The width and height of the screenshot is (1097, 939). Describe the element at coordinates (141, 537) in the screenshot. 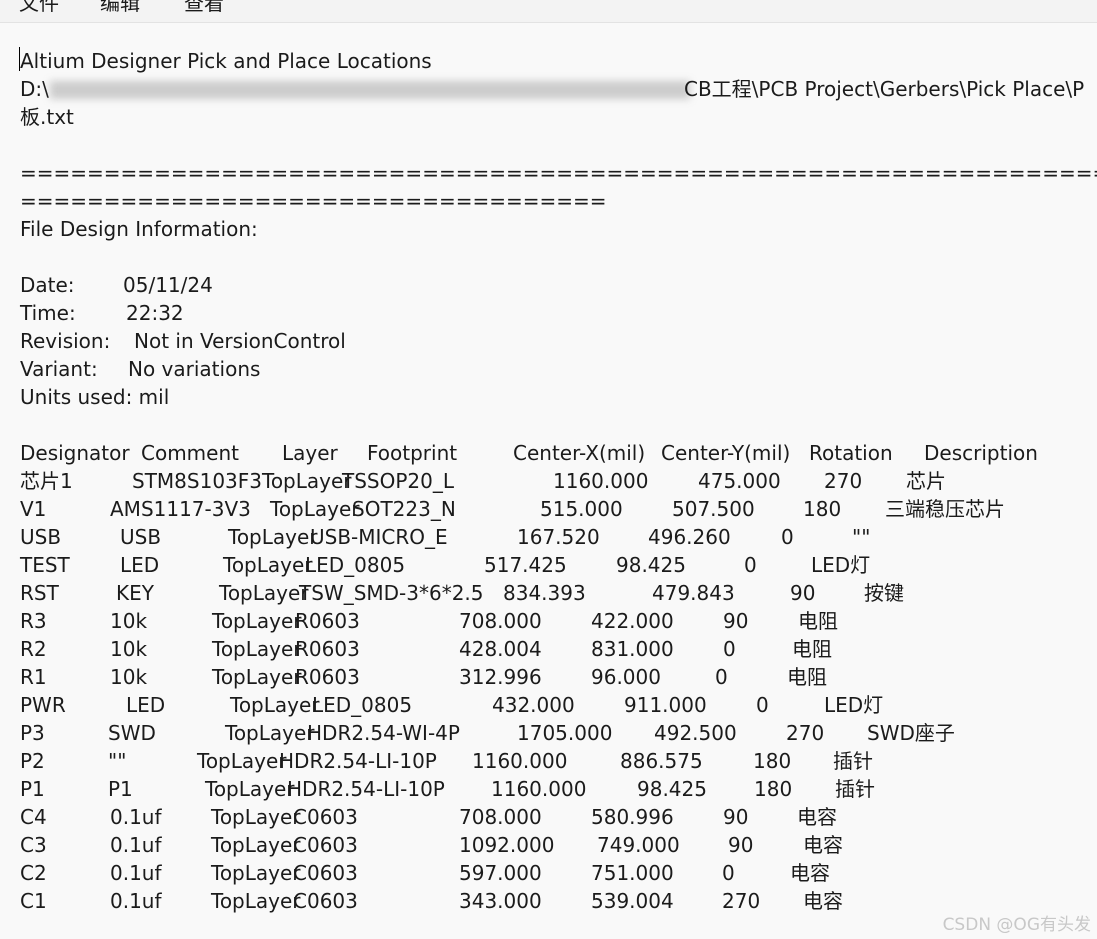

I see `cell-comment: USB` at that location.